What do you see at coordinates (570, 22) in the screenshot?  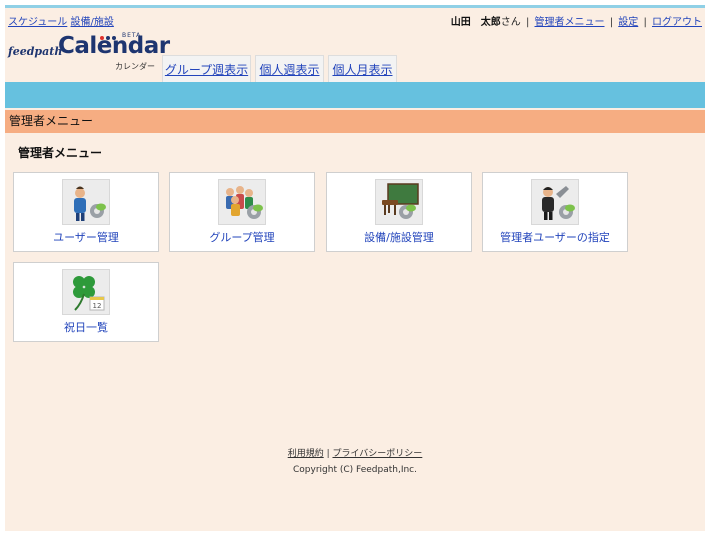 I see `admin-menu-link: 管理者メニュー` at bounding box center [570, 22].